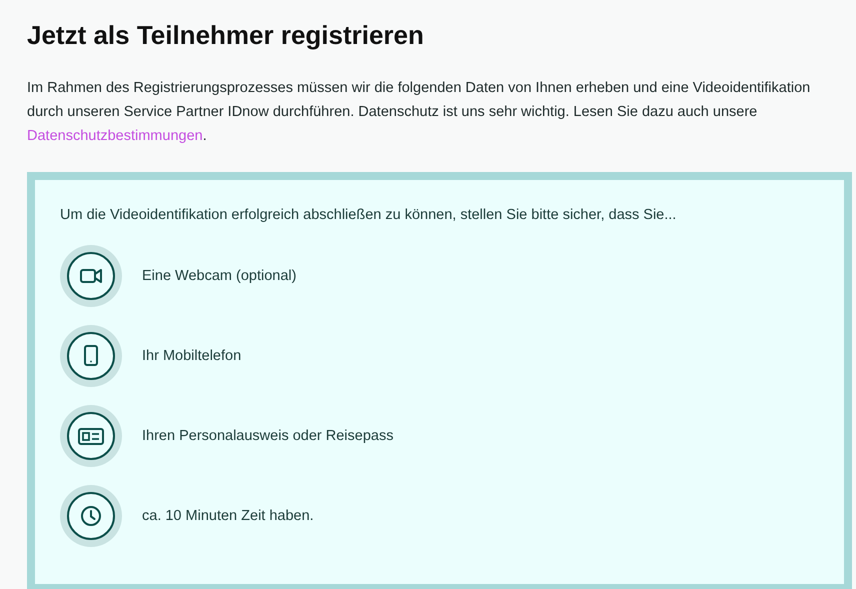 This screenshot has width=856, height=589. Describe the element at coordinates (219, 276) in the screenshot. I see `requirement-text: Eine Webcam (optional)` at that location.